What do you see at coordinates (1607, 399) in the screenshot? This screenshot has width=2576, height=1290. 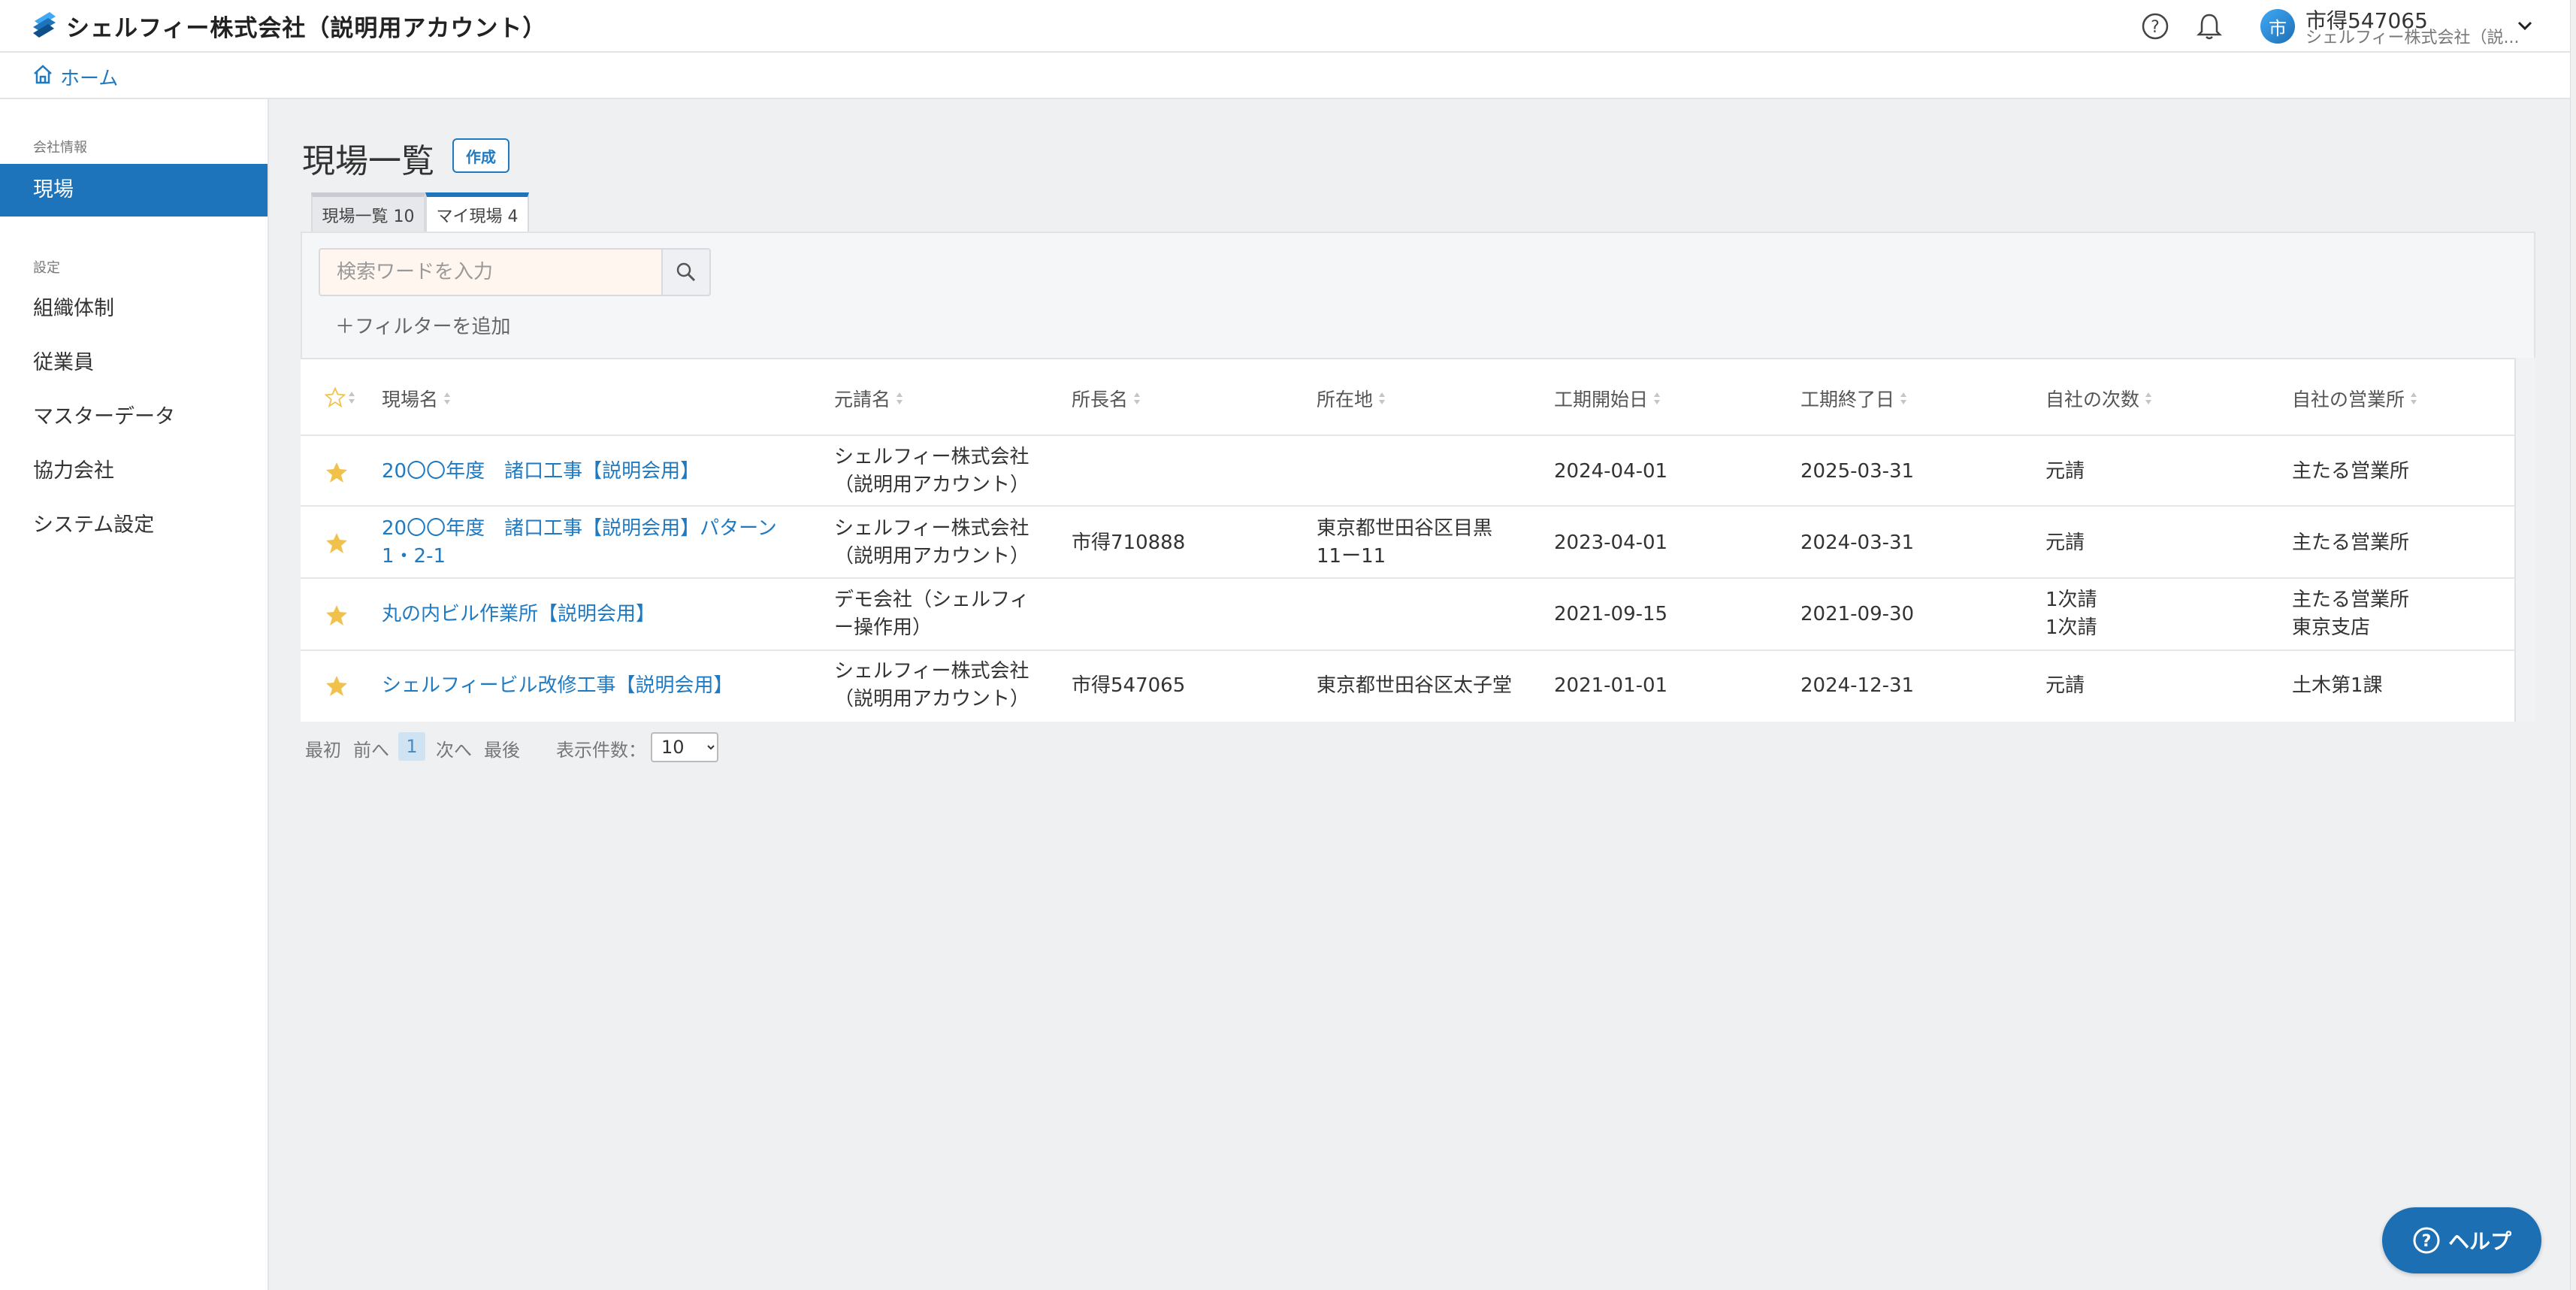 I see `column-header-start-date: 工期開始日` at bounding box center [1607, 399].